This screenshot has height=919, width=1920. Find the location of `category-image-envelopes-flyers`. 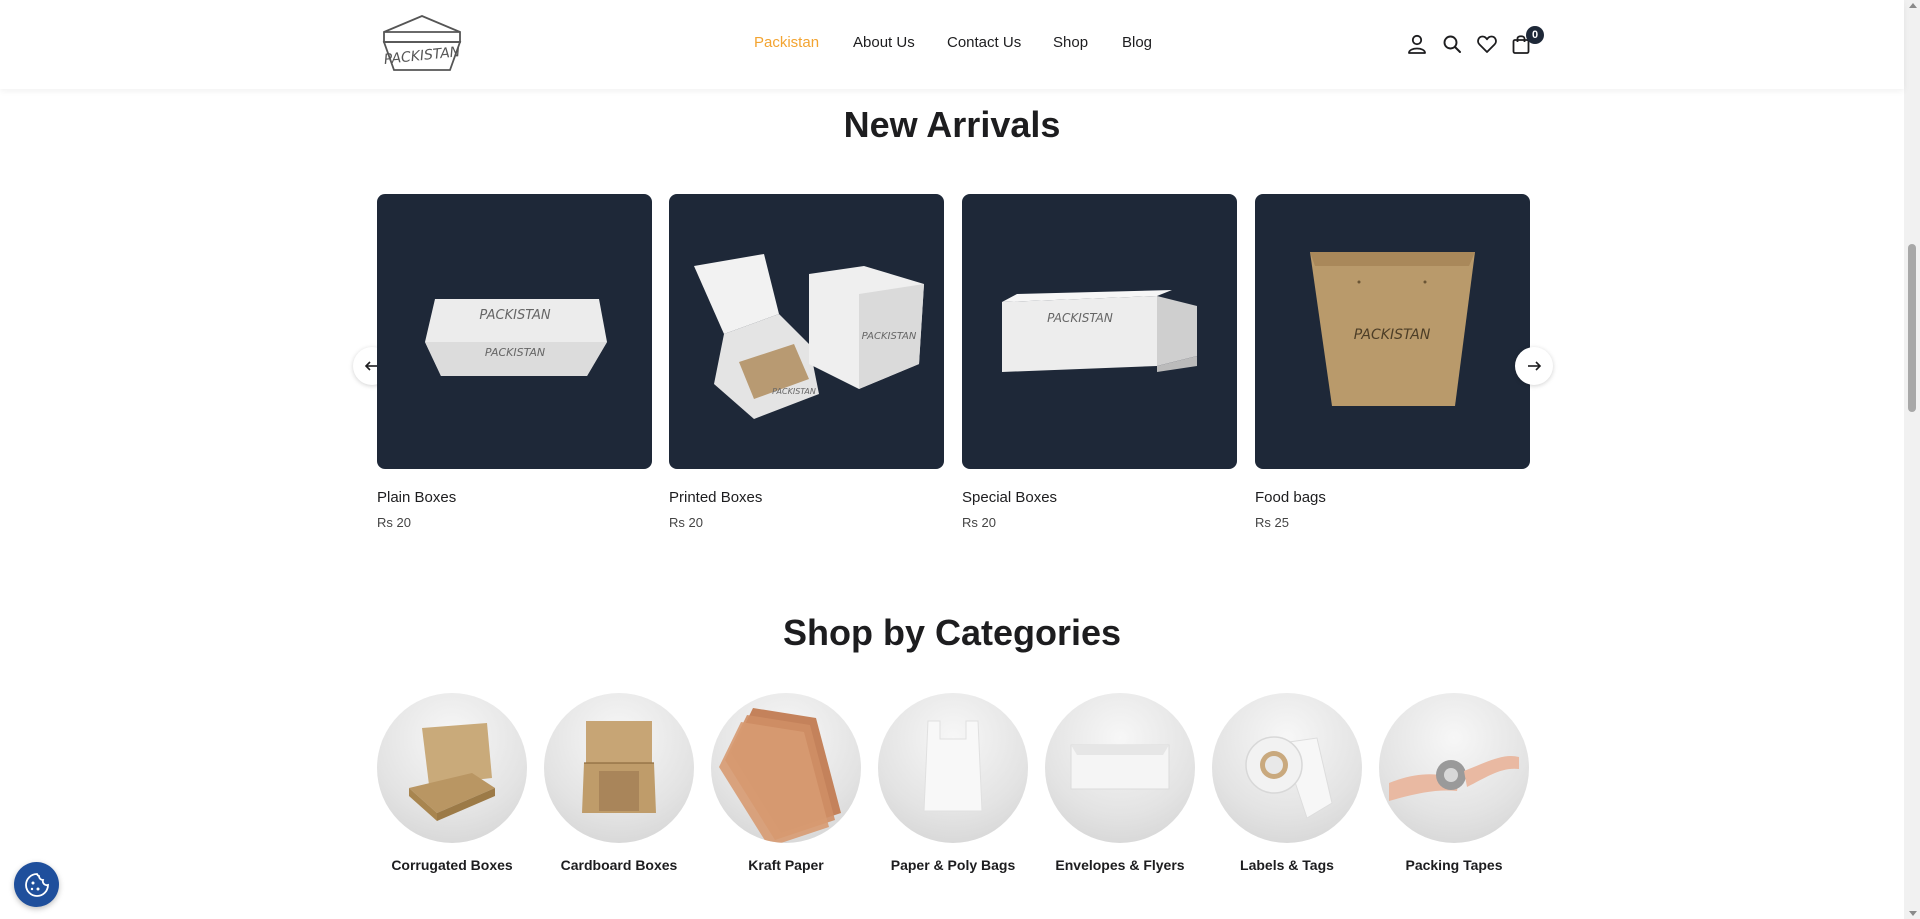

category-image-envelopes-flyers is located at coordinates (1120, 768).